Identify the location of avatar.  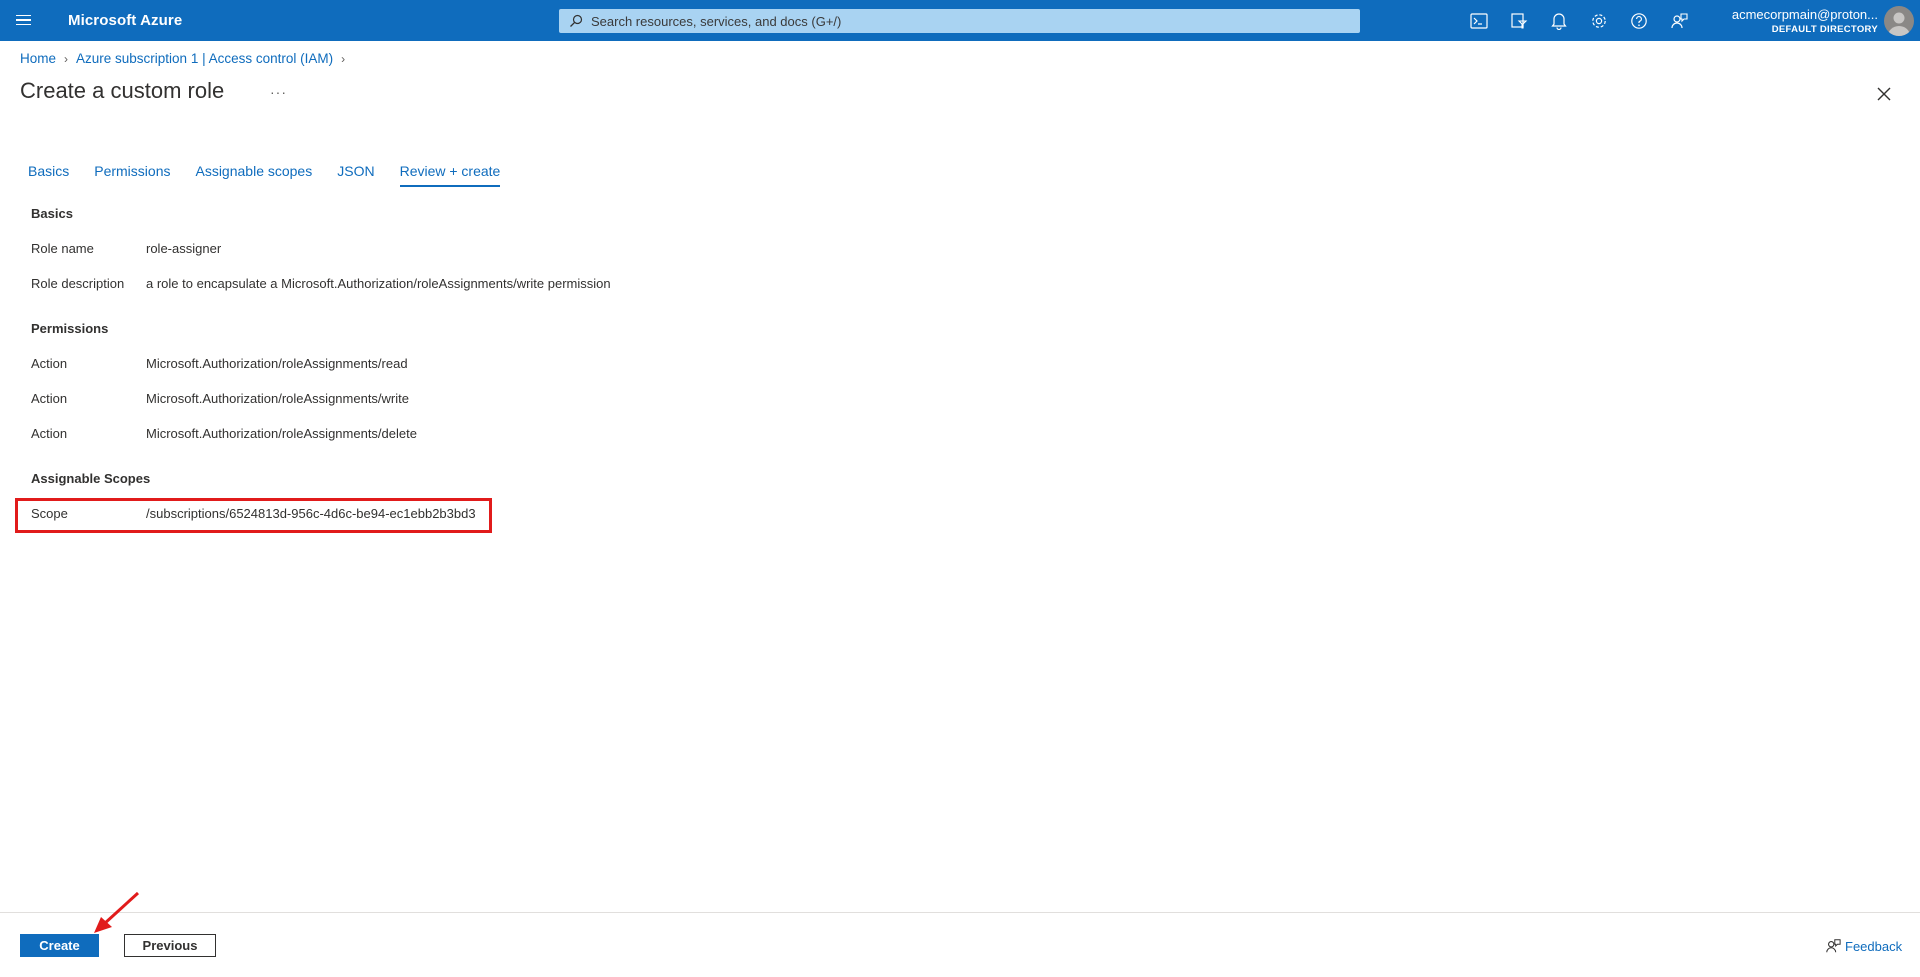
(1899, 21).